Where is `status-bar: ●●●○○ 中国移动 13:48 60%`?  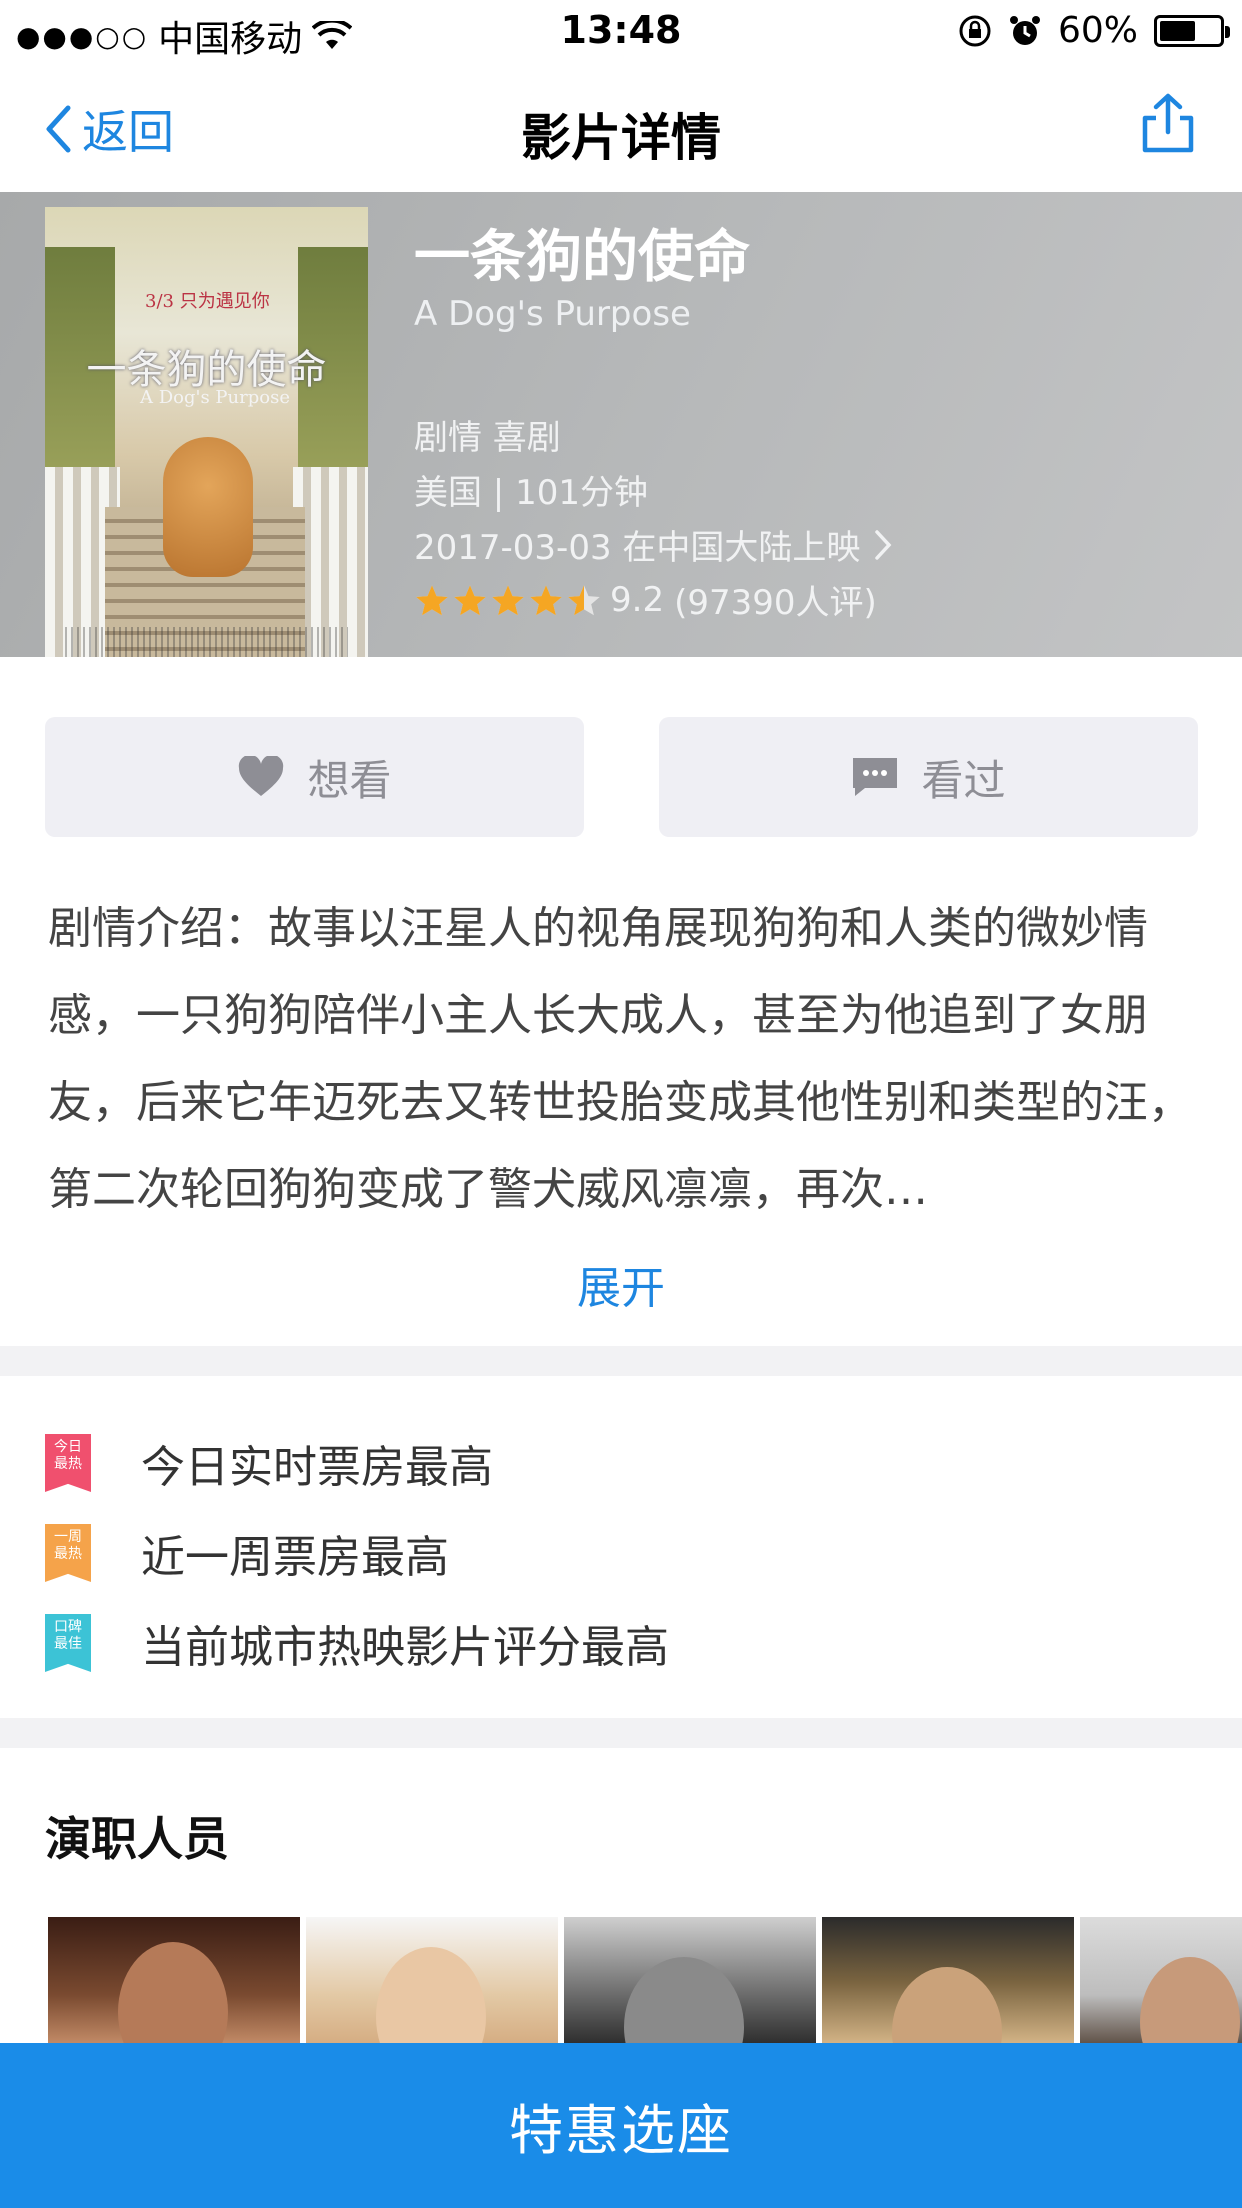 status-bar: ●●●○○ 中国移动 13:48 60% is located at coordinates (621, 31).